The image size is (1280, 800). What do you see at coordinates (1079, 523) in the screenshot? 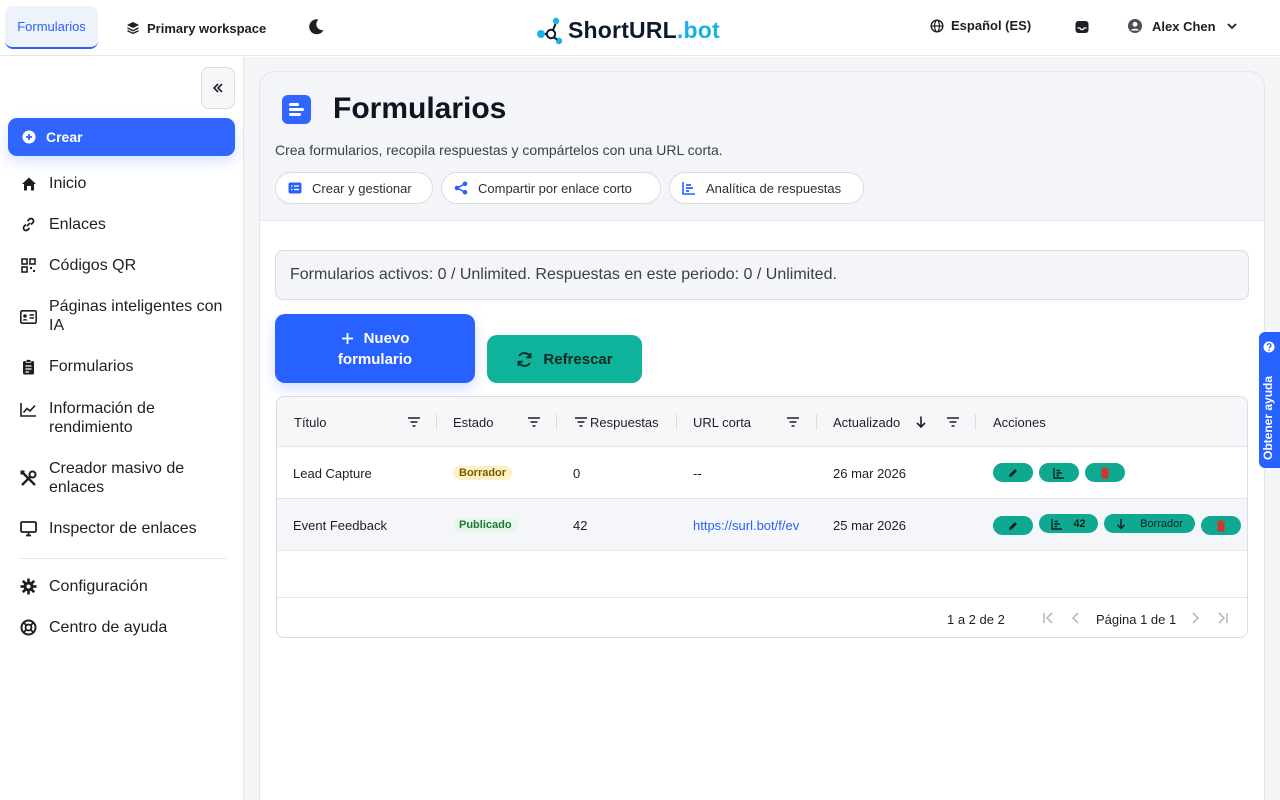
I see `stats-count: 42` at bounding box center [1079, 523].